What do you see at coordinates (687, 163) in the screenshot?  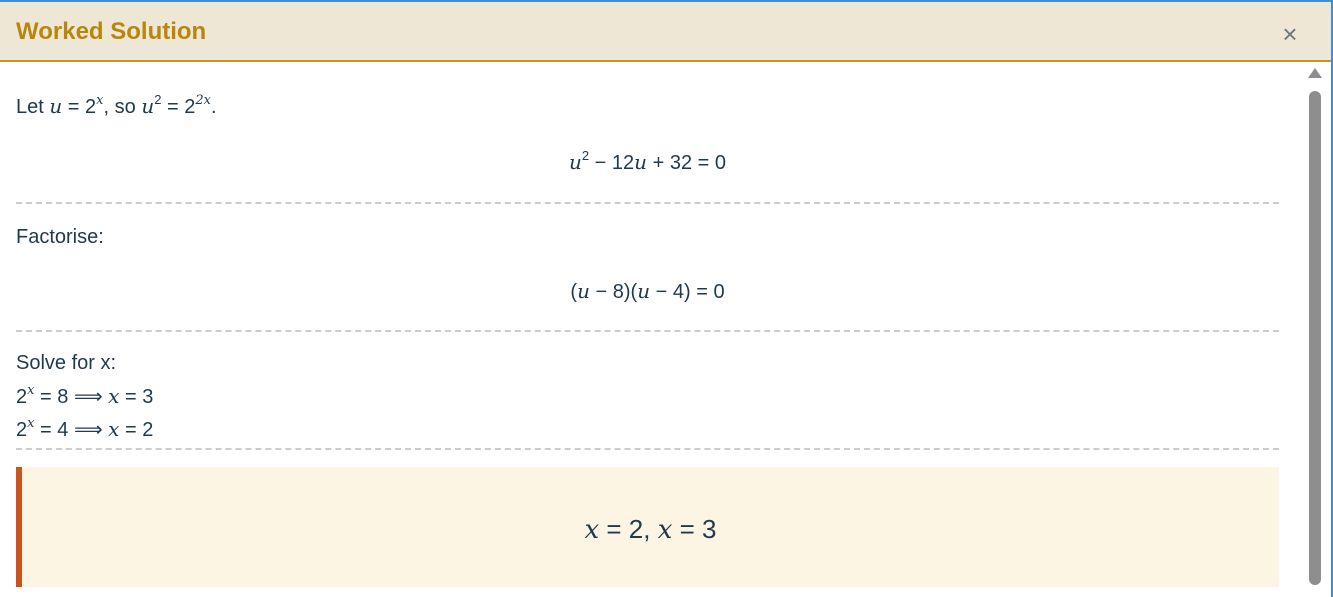 I see `text: + 32 = 0` at bounding box center [687, 163].